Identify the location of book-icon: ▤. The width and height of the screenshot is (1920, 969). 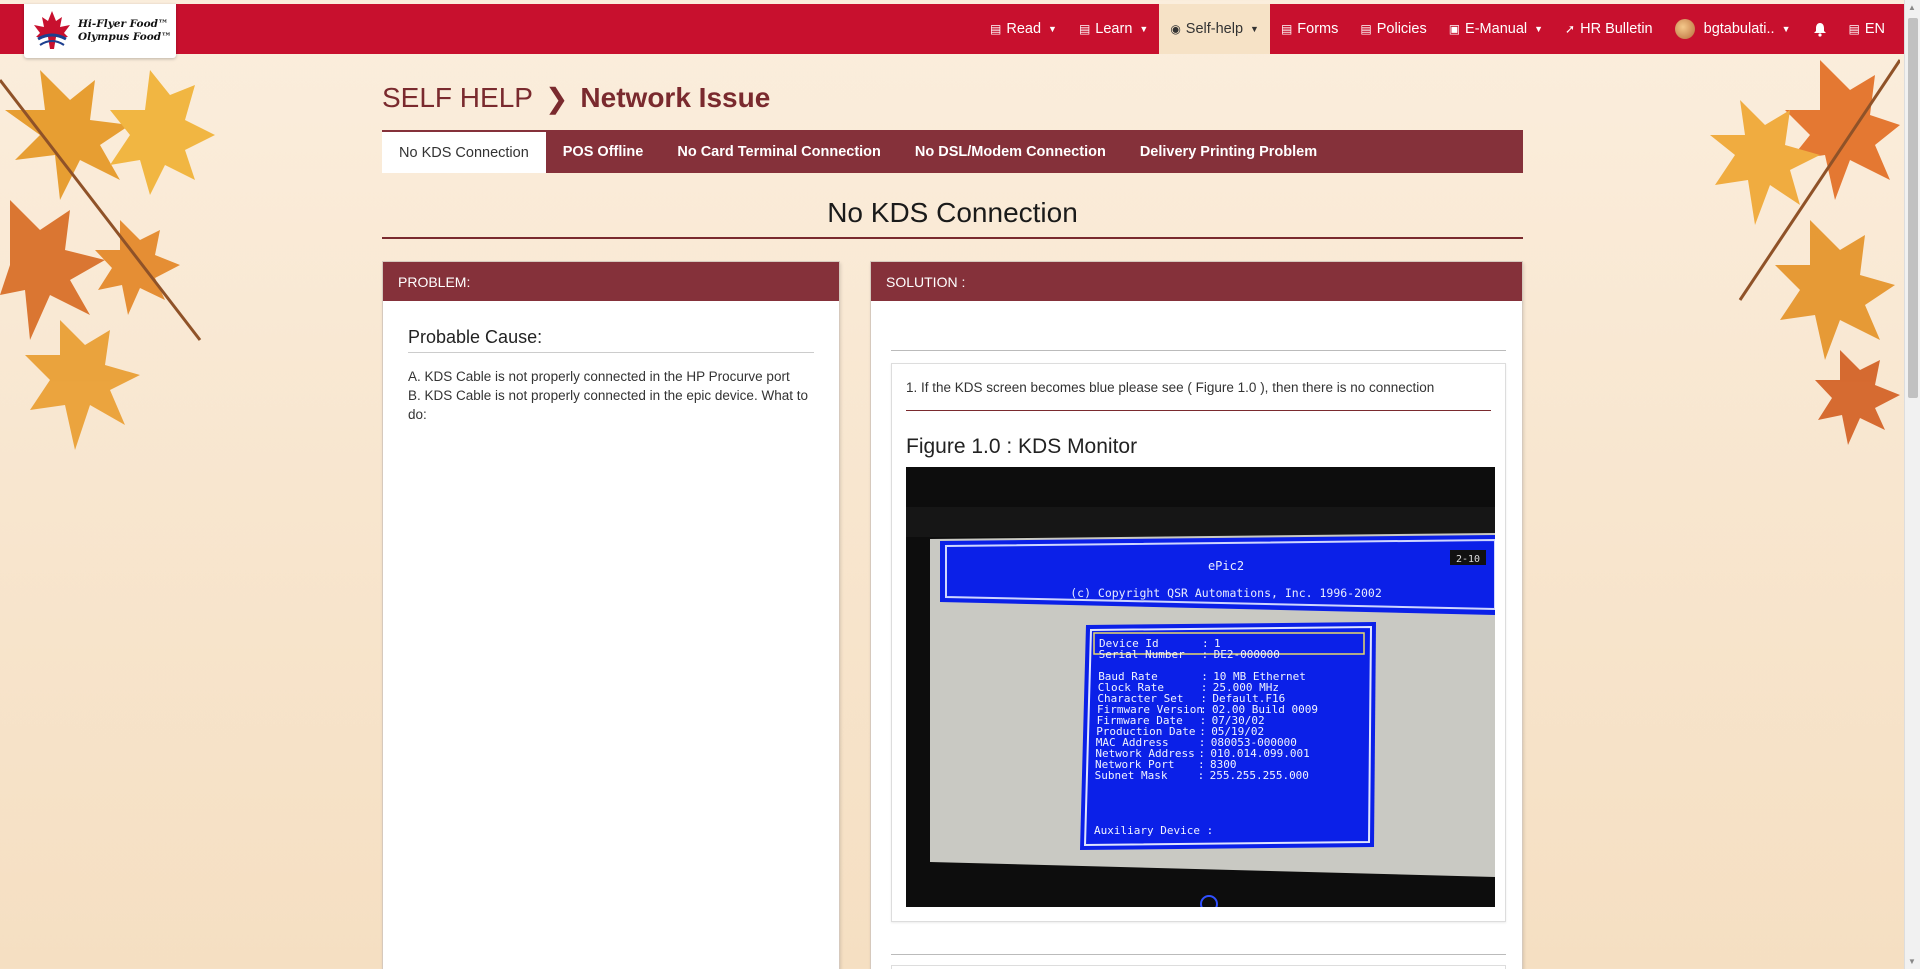
(1084, 29).